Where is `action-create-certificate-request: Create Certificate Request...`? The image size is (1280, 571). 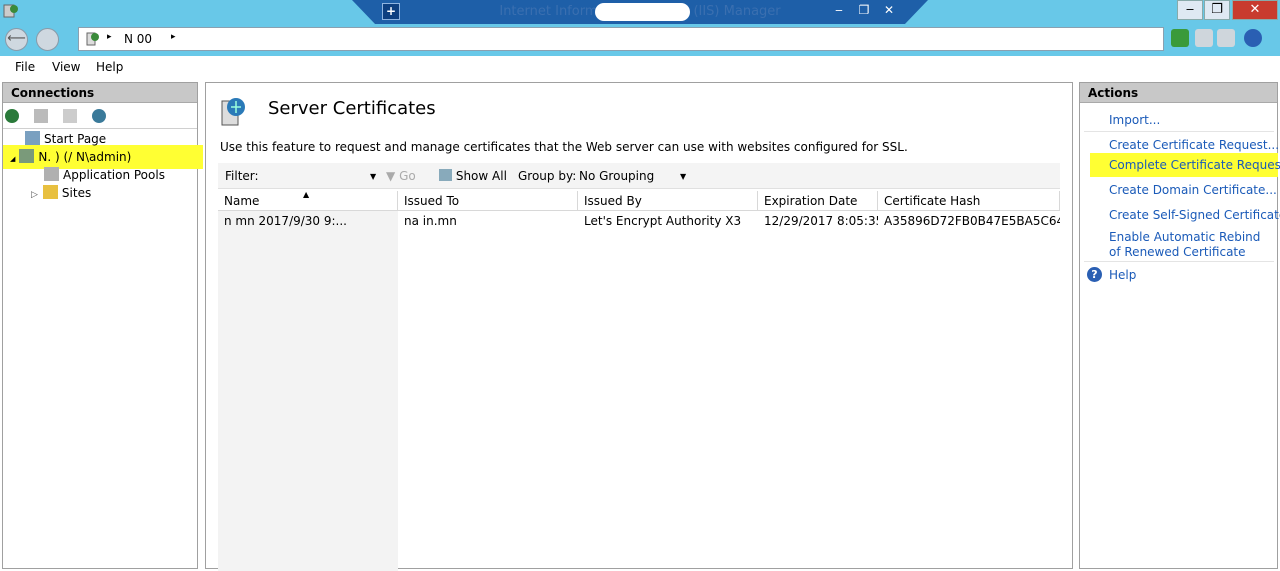 action-create-certificate-request: Create Certificate Request... is located at coordinates (1194, 145).